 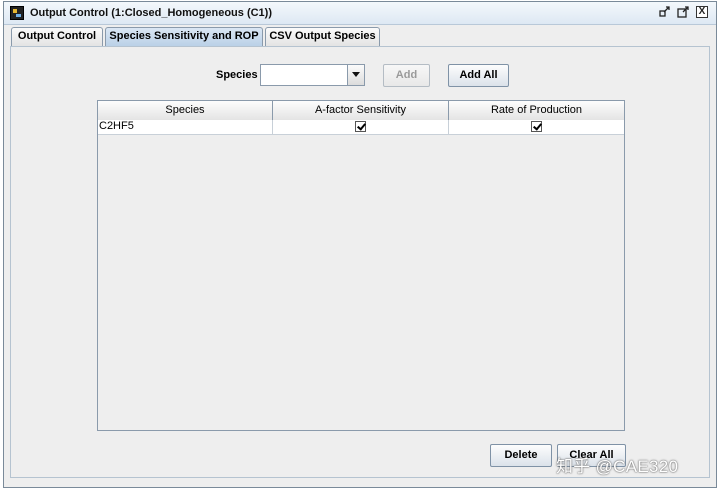 What do you see at coordinates (683, 12) in the screenshot?
I see `maximize-icon` at bounding box center [683, 12].